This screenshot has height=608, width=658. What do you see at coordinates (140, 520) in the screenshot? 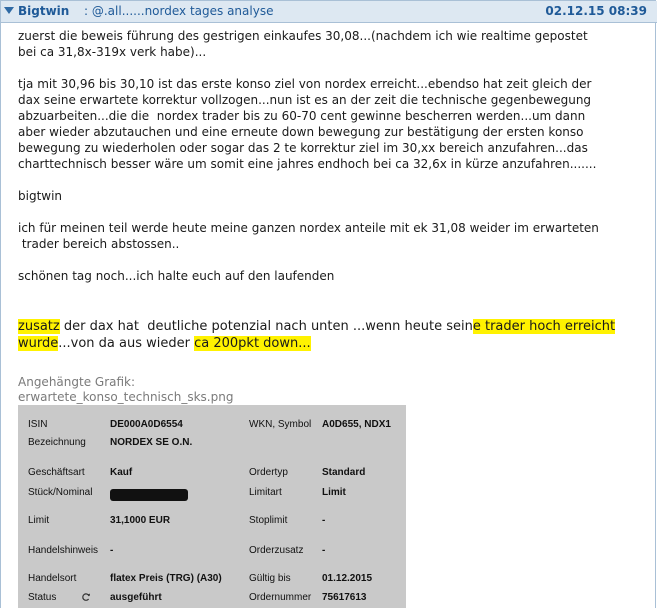
I see `limit-value: 31,1000 EUR` at bounding box center [140, 520].